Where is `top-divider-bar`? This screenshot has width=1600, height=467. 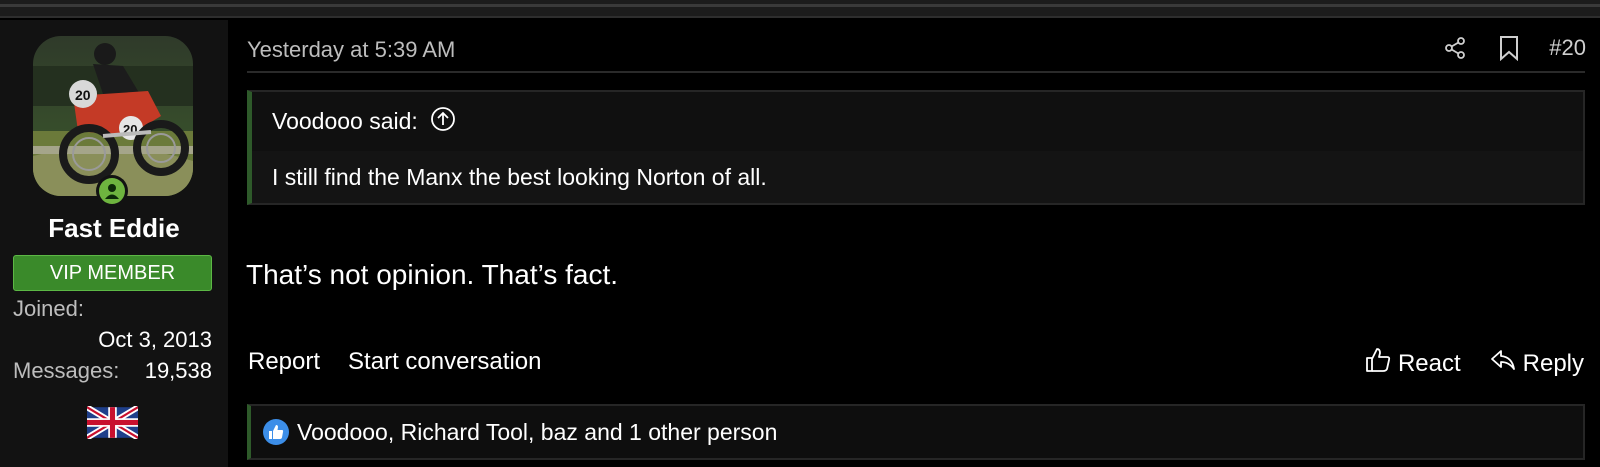 top-divider-bar is located at coordinates (800, 9).